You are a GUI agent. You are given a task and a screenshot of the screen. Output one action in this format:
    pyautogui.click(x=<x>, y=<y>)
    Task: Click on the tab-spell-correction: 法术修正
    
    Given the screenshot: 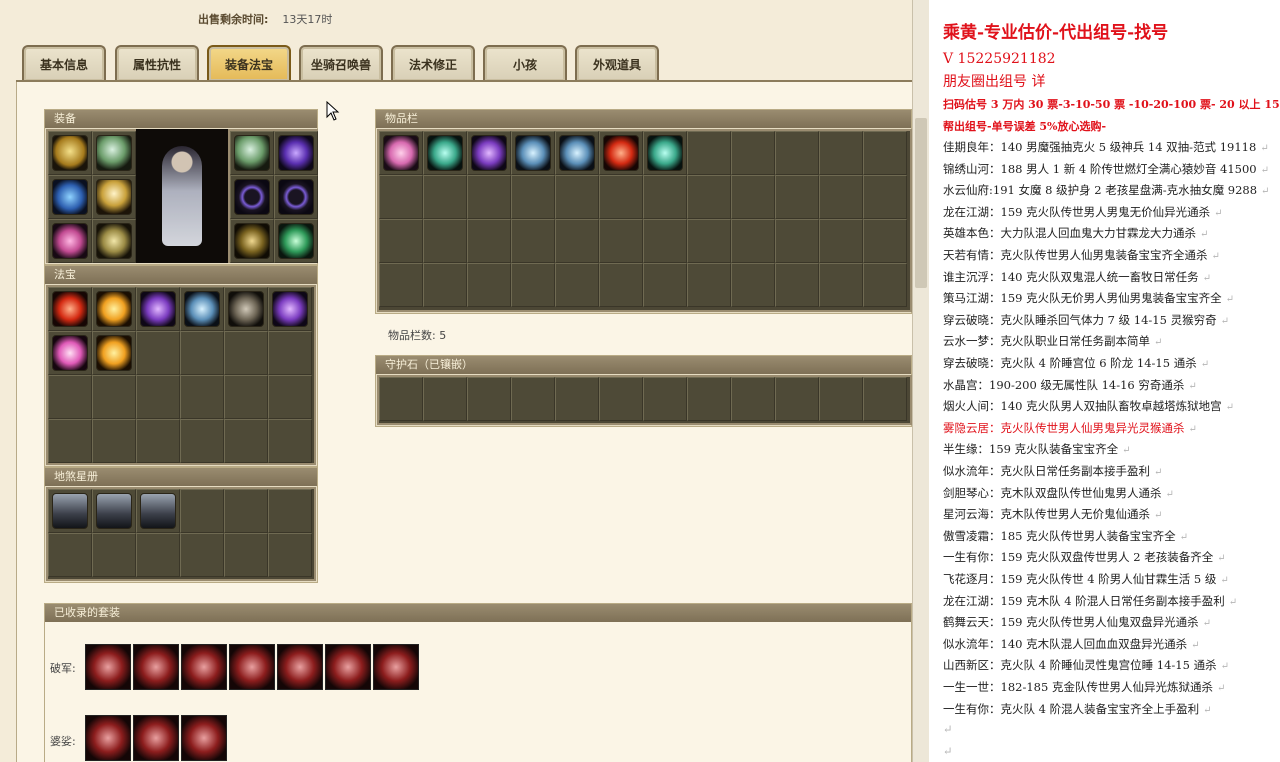 What is the action you would take?
    pyautogui.click(x=433, y=63)
    